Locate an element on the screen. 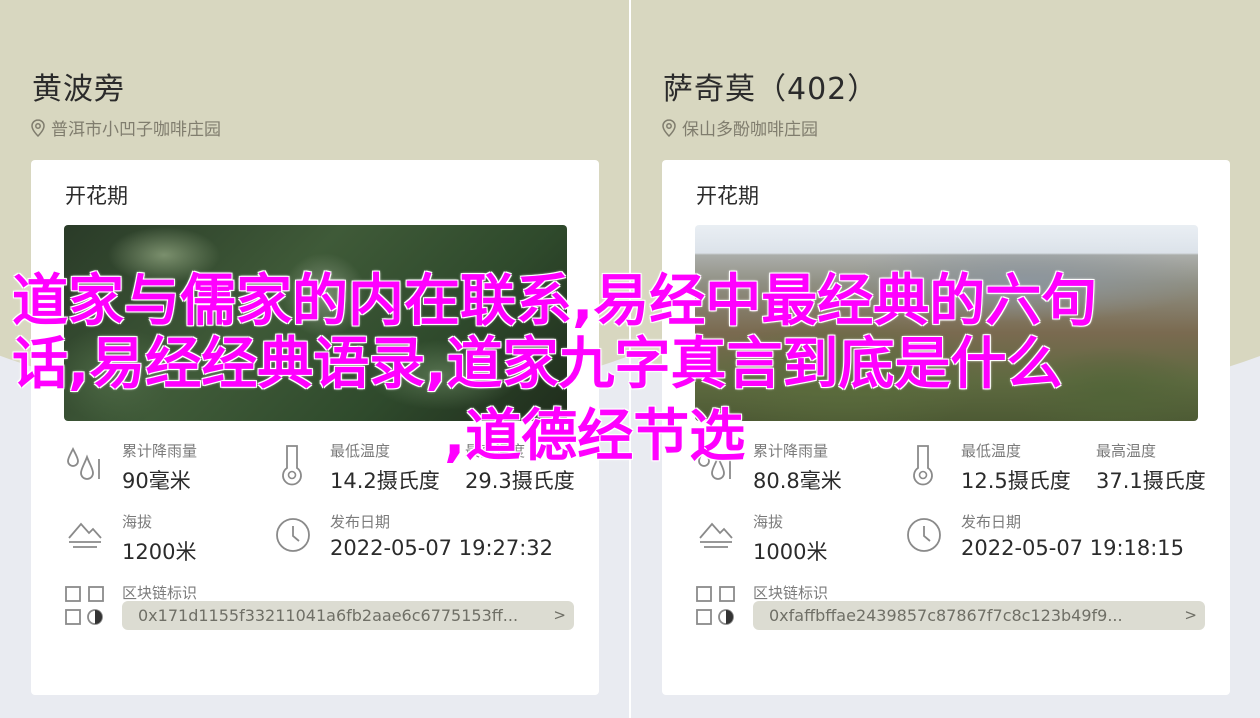  stat-max-temp: 最高温度 37.1摄氏度 is located at coordinates (1151, 467).